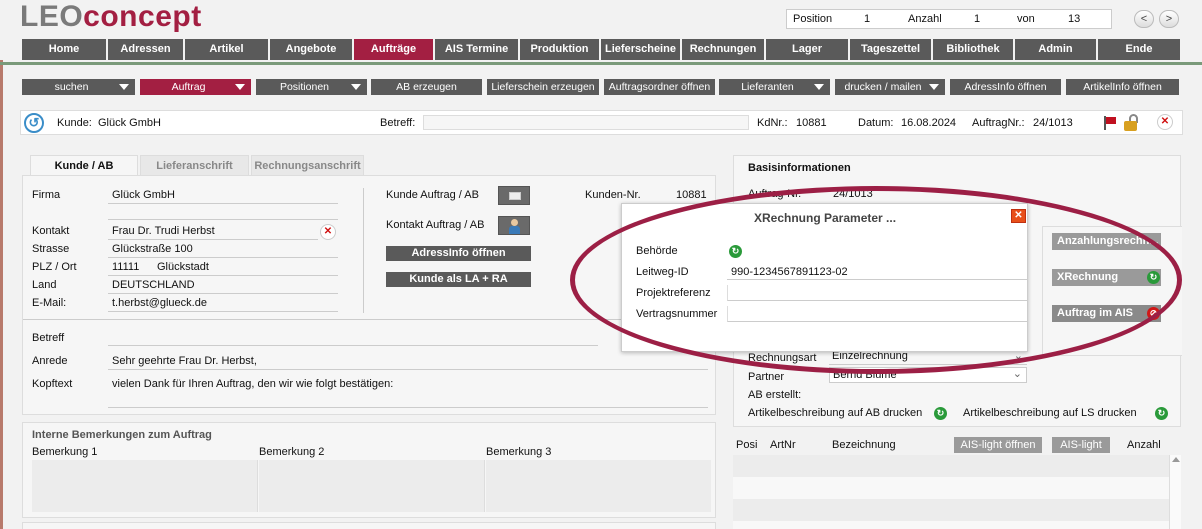  What do you see at coordinates (125, 267) in the screenshot?
I see `plz-value: 11111` at bounding box center [125, 267].